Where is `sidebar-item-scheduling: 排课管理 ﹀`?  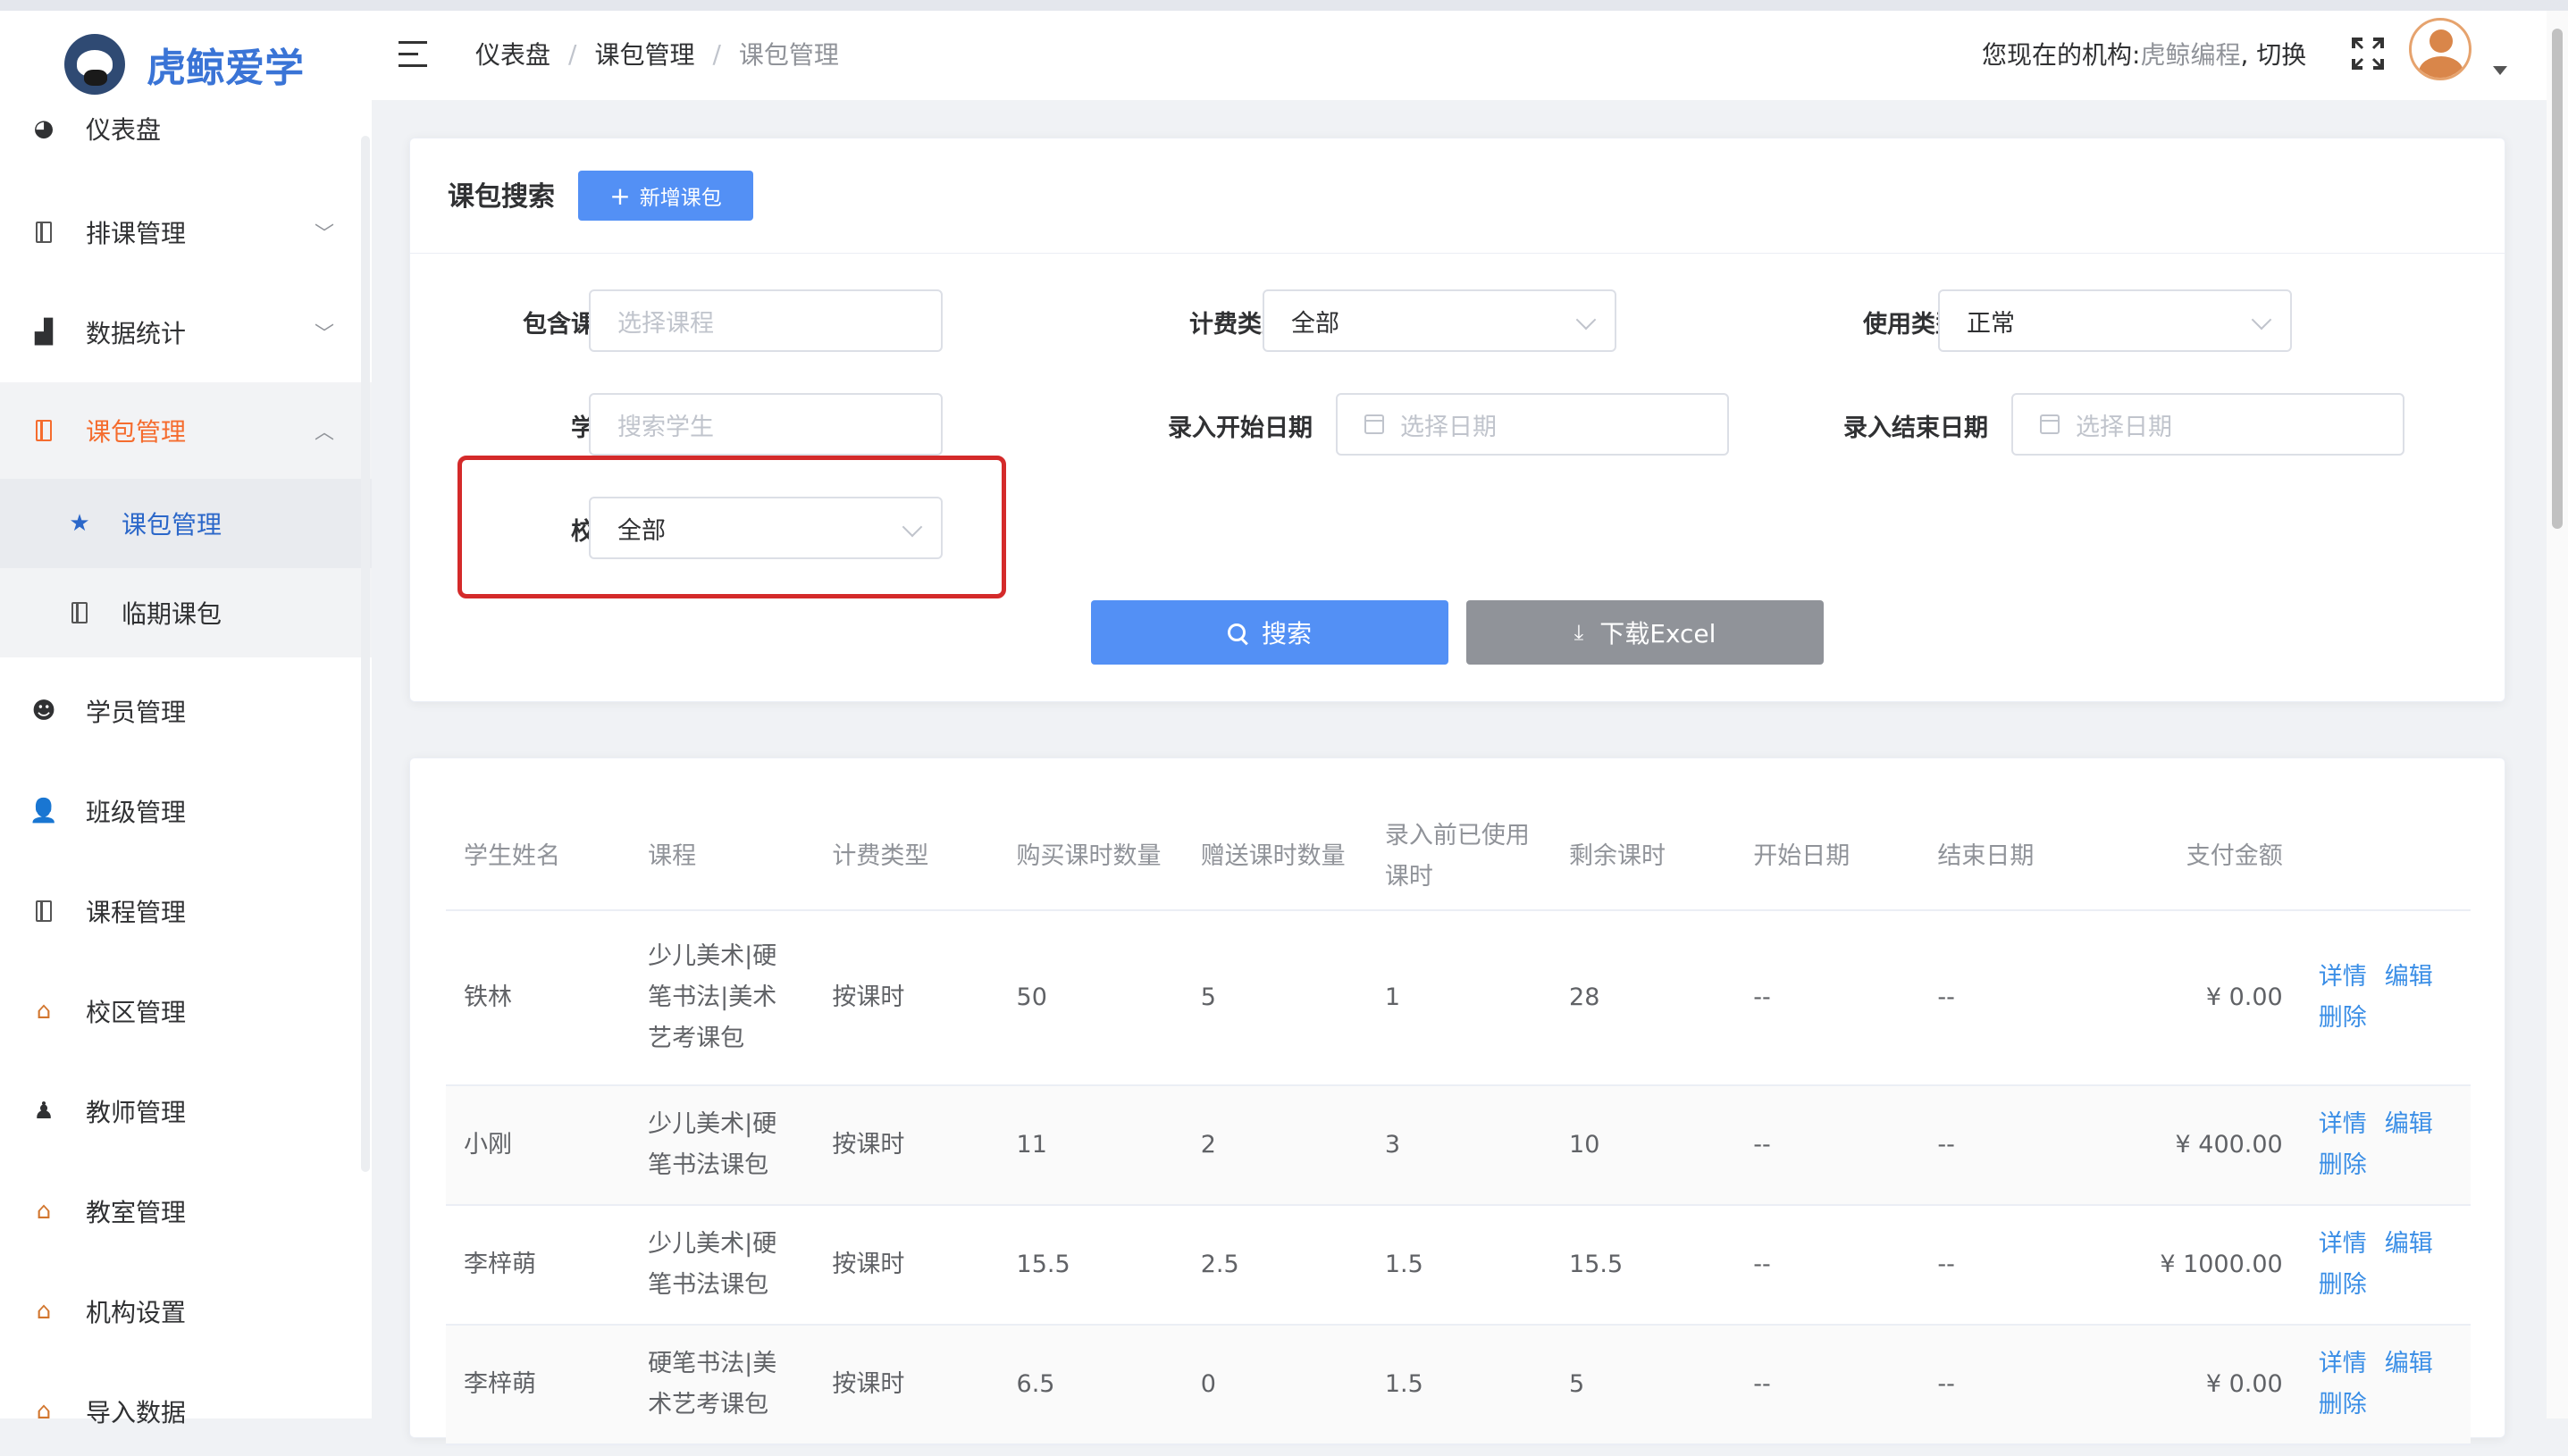 sidebar-item-scheduling: 排课管理 ﹀ is located at coordinates (186, 232).